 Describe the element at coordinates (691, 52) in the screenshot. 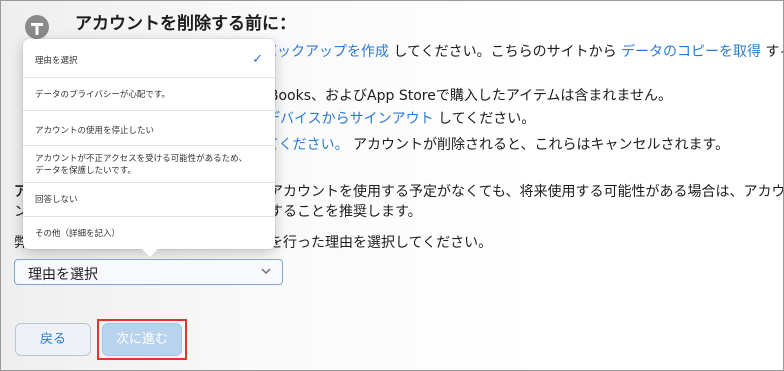

I see `get-data-copy-link: データのコピーを取得` at that location.